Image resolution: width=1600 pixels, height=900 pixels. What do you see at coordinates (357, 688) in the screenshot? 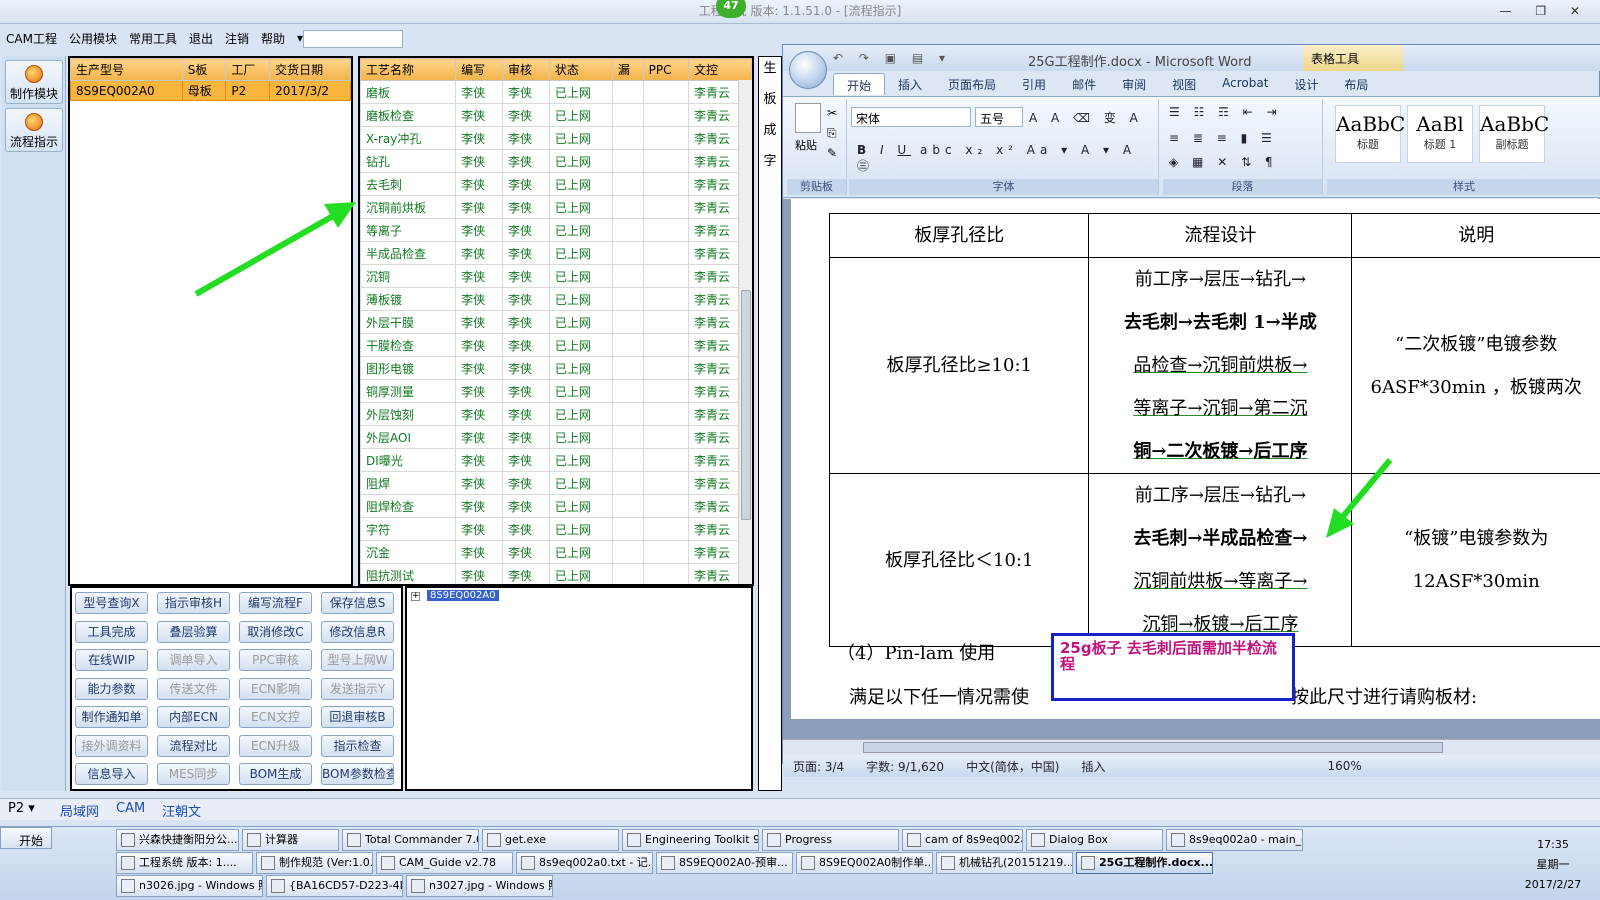
I see `action-button: 发送指示Y` at bounding box center [357, 688].